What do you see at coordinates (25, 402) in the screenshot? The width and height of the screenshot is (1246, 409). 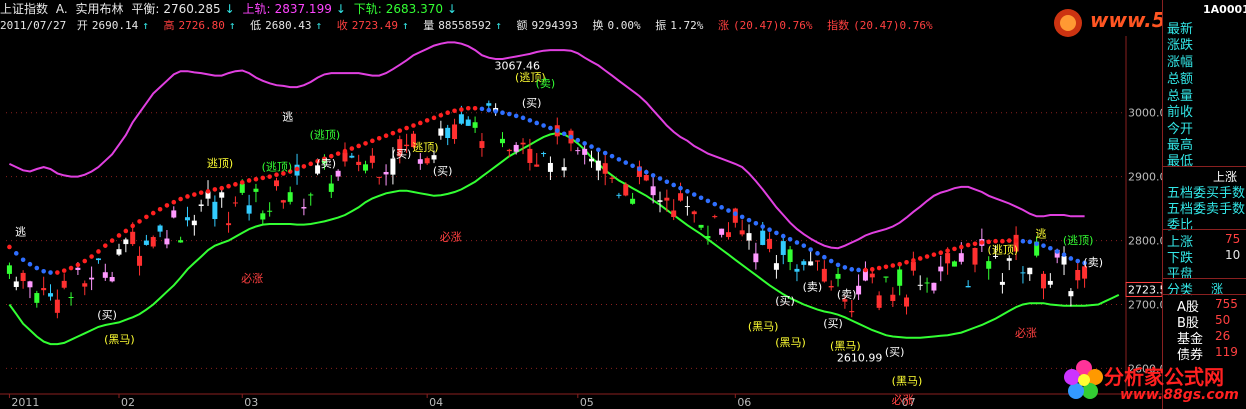 I see `x-tick-label: 2011` at bounding box center [25, 402].